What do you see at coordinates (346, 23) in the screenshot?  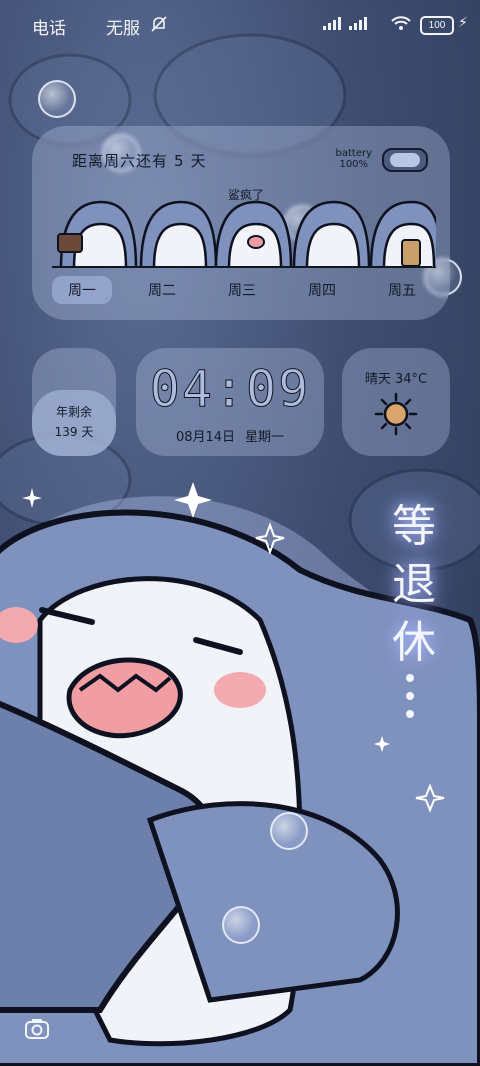 I see `signal-icon` at bounding box center [346, 23].